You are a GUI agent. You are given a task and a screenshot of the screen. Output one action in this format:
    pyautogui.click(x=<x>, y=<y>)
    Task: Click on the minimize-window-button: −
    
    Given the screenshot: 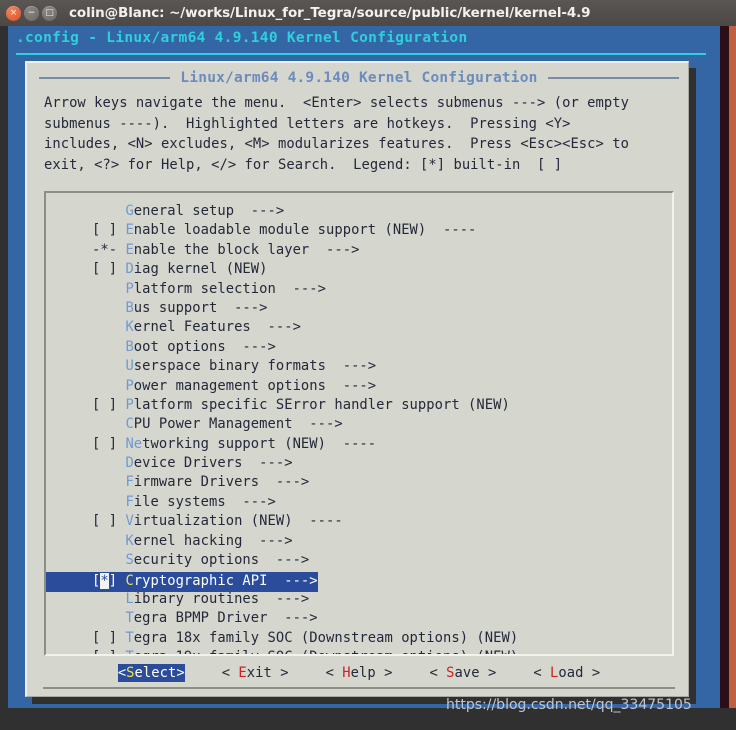 What is the action you would take?
    pyautogui.click(x=31, y=13)
    